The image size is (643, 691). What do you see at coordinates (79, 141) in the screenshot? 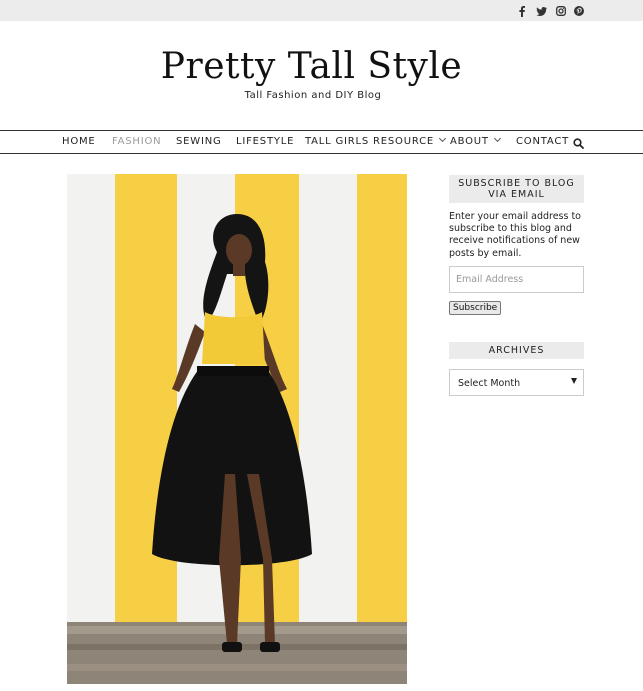
I see `nav-item-home: HOME` at bounding box center [79, 141].